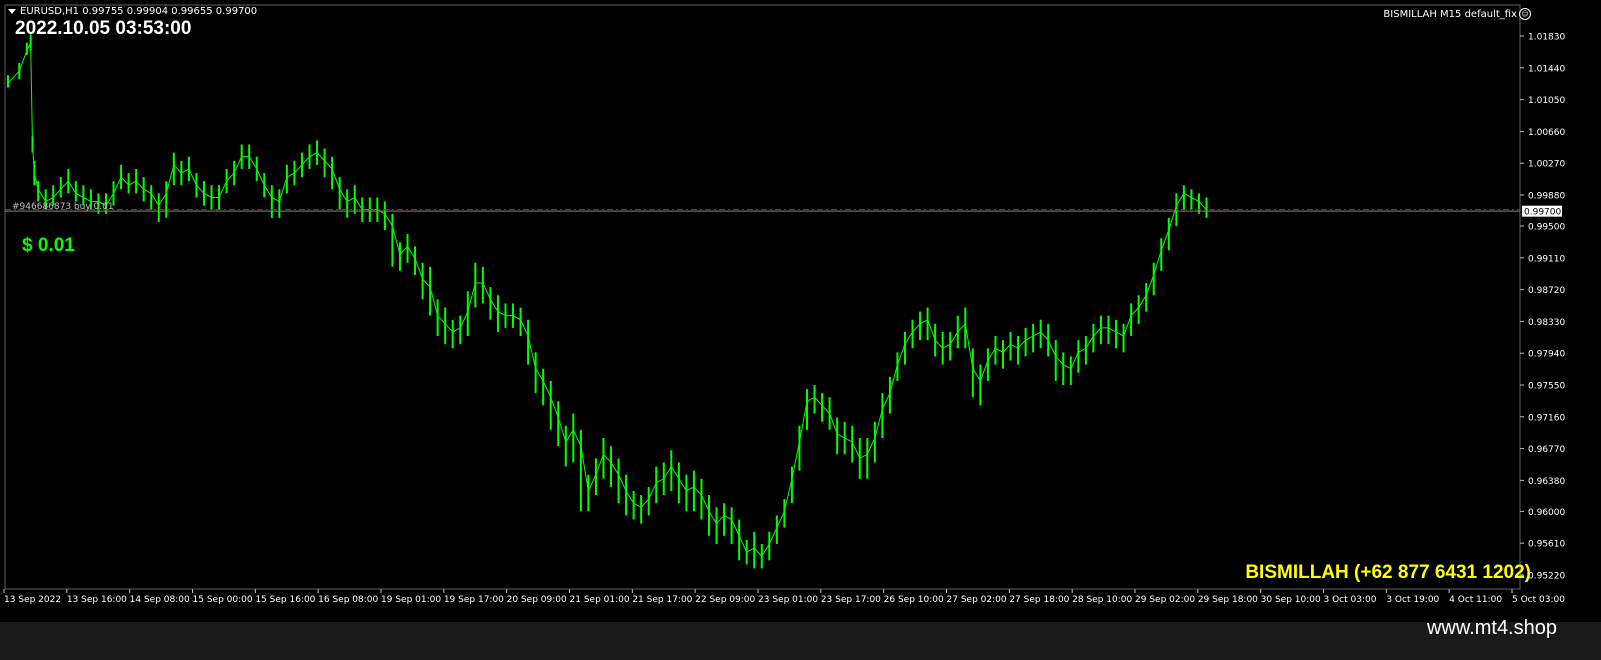 The image size is (1601, 660). What do you see at coordinates (474, 600) in the screenshot?
I see `x-tick-label: 19 Sep 17:00` at bounding box center [474, 600].